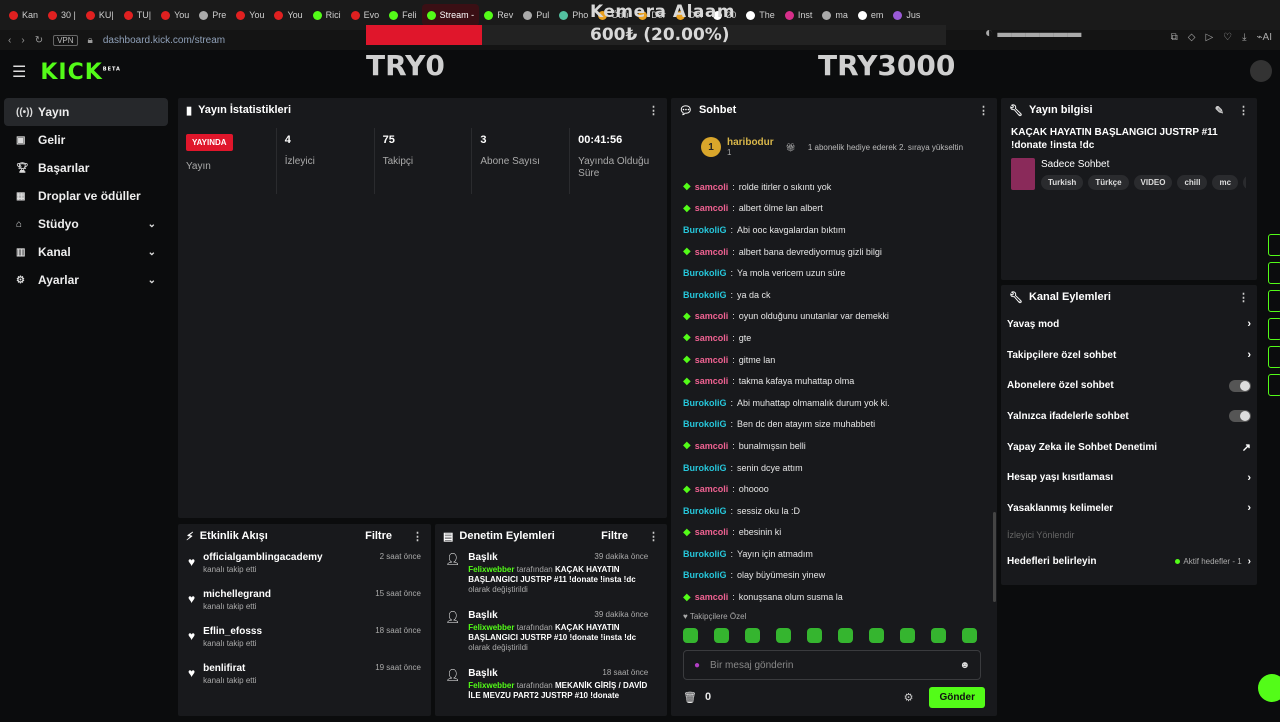  What do you see at coordinates (212, 15) in the screenshot?
I see `browser-tab: Pre` at bounding box center [212, 15].